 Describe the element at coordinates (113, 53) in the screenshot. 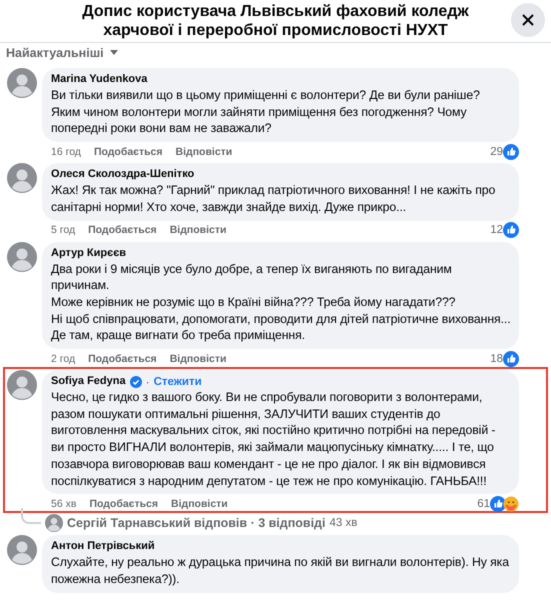

I see `caret-icon` at that location.